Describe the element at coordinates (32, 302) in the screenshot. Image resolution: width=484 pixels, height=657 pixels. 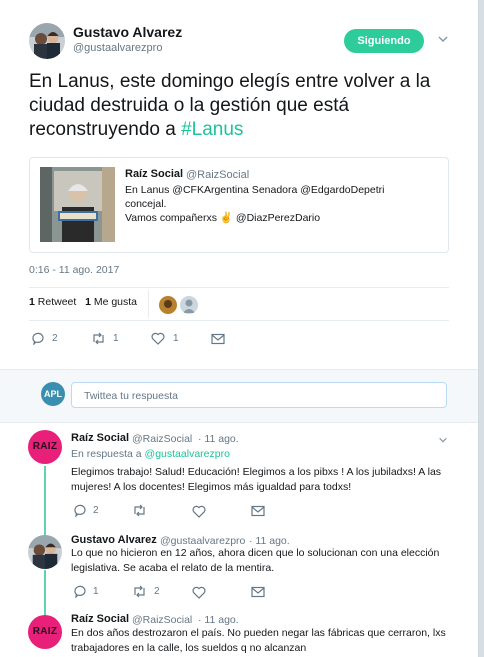
I see `retweet-count: 1` at that location.